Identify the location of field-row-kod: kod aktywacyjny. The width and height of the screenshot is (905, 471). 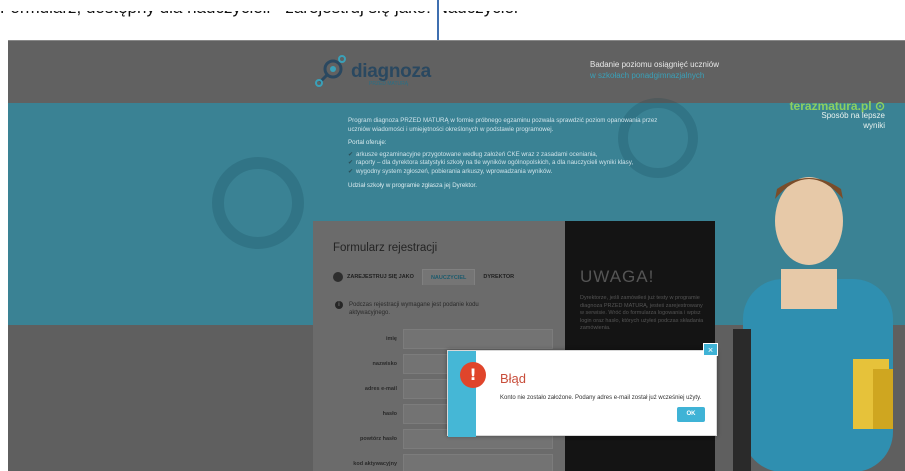
(445, 462).